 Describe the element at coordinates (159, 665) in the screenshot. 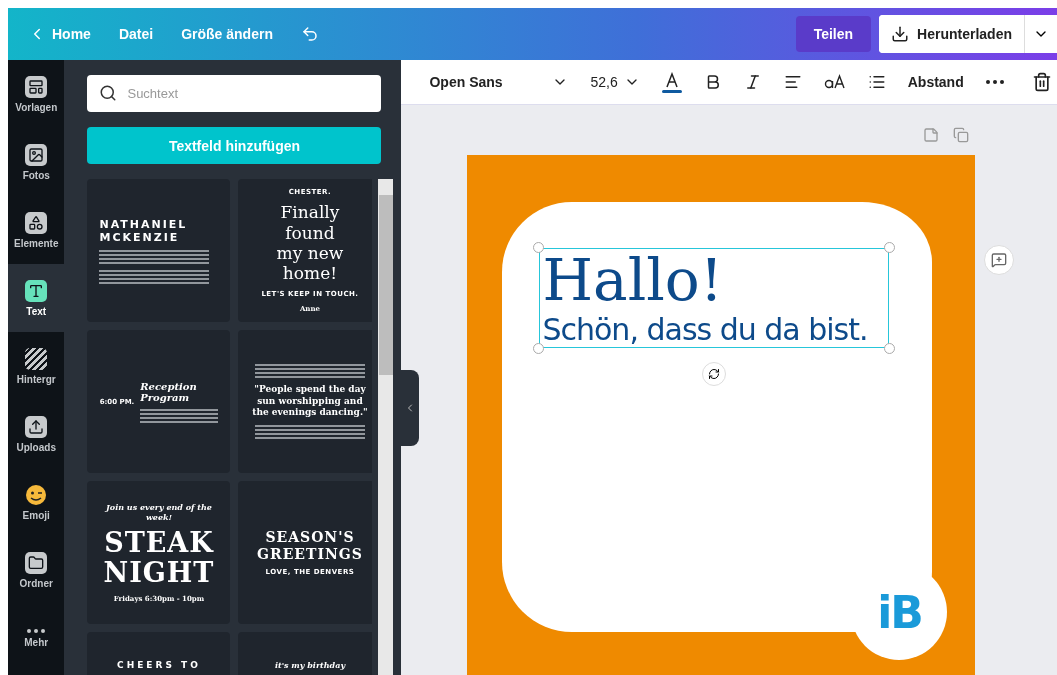

I see `template-text: CHEERS TO` at that location.